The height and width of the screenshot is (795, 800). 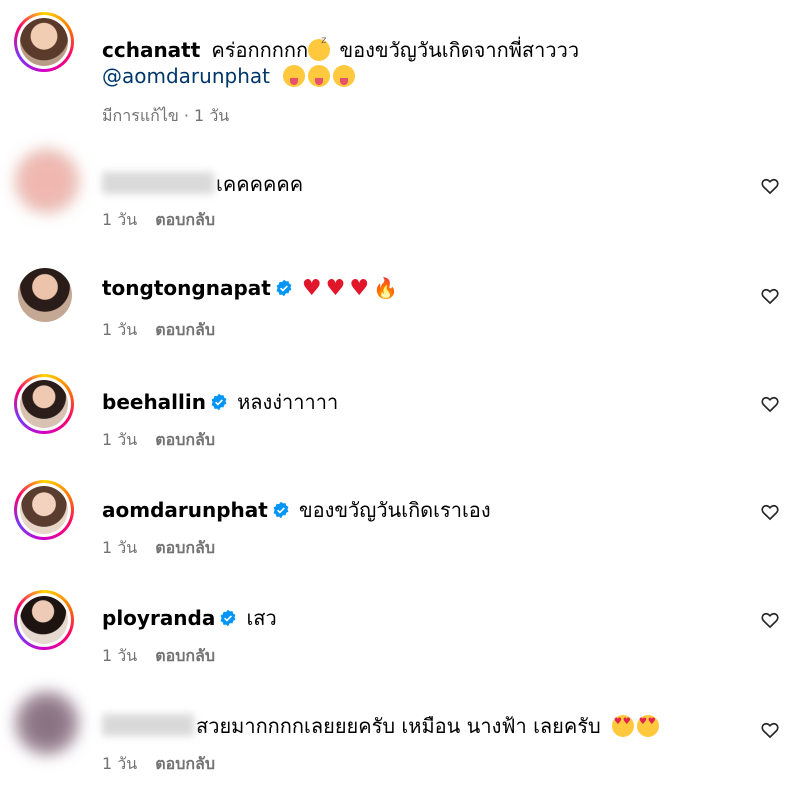 What do you see at coordinates (166, 115) in the screenshot?
I see `caption-meta: มีการแก้ไข · 1 วัน` at bounding box center [166, 115].